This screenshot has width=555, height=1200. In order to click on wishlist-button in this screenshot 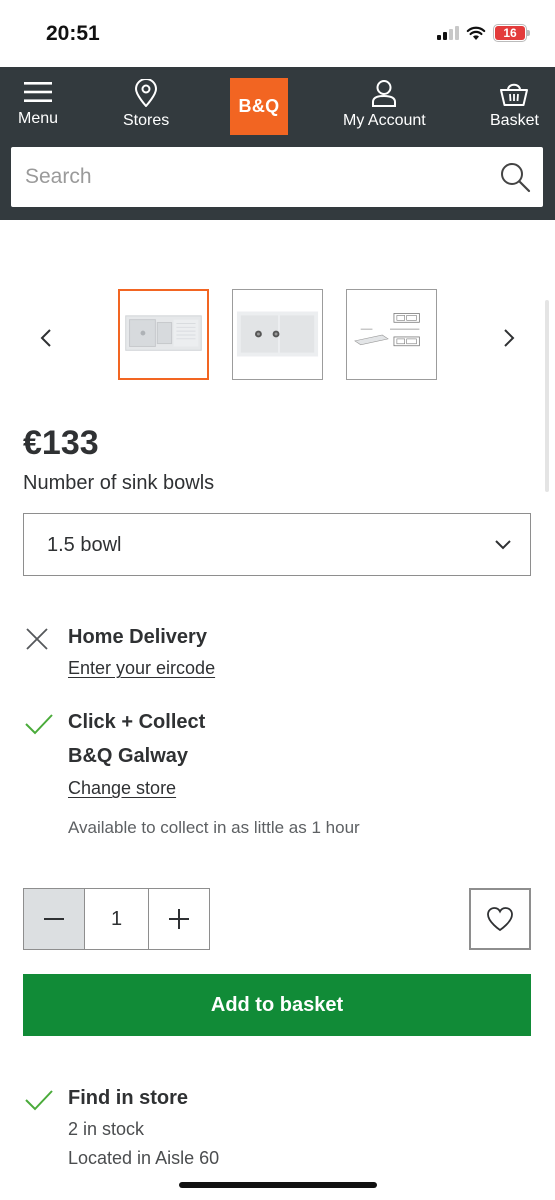, I will do `click(500, 919)`.